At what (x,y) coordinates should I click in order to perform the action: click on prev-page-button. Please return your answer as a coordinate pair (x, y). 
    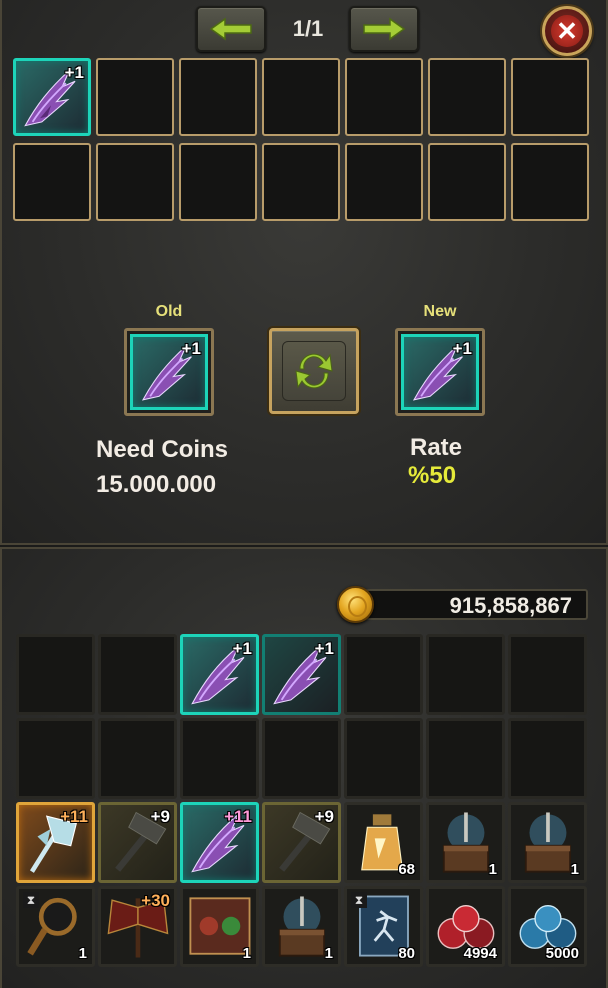
    Looking at the image, I should click on (231, 29).